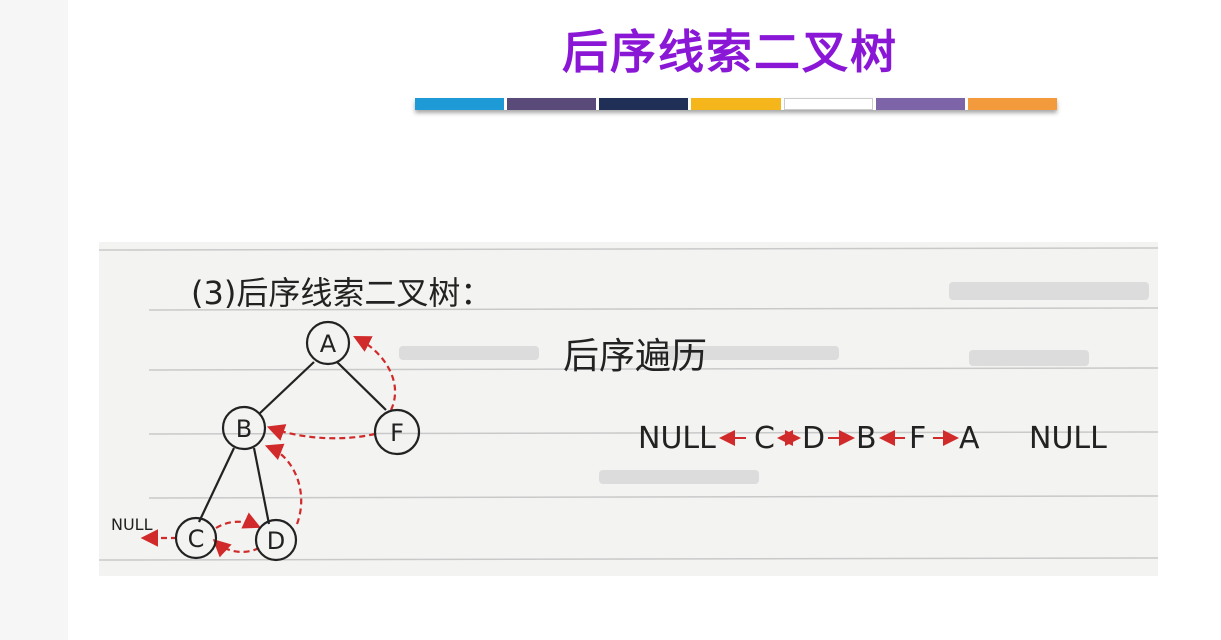  I want to click on sequence-item-f: F, so click(917, 438).